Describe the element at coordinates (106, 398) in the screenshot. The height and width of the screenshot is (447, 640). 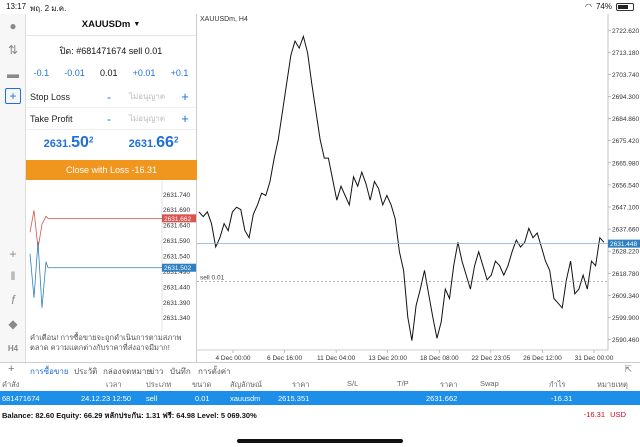
I see `cell-time: 24.12.23 12:50` at that location.